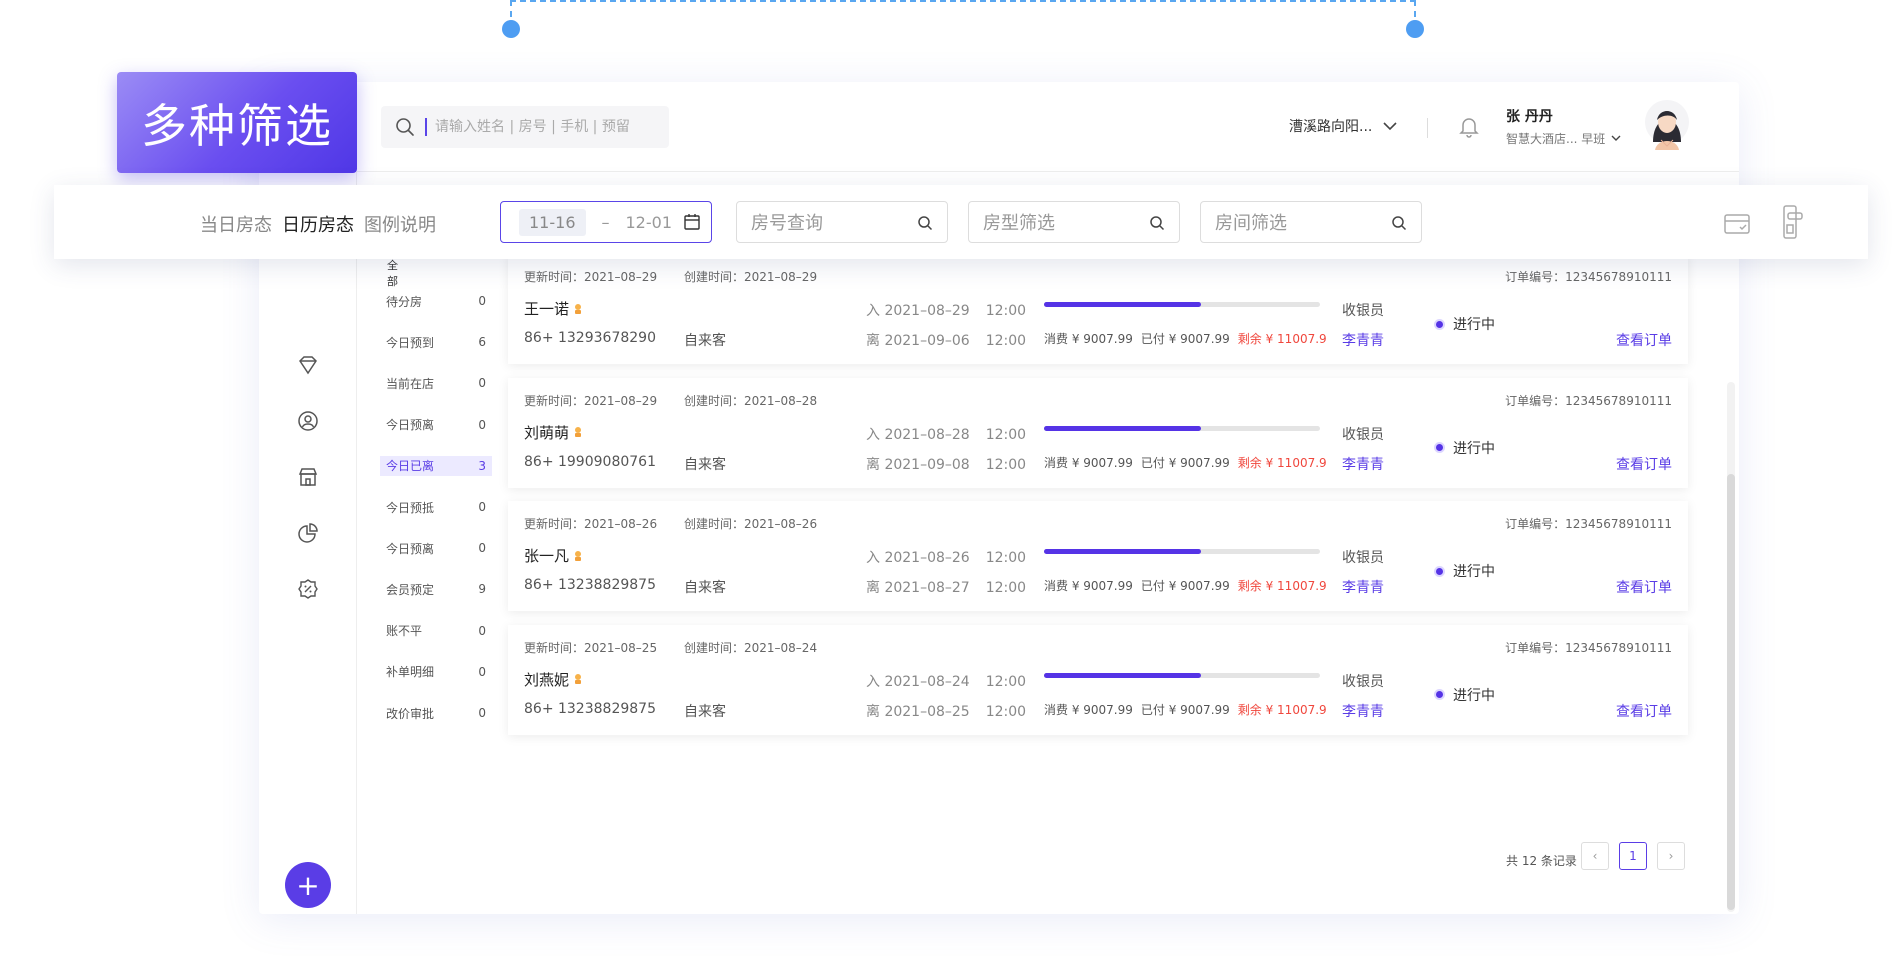 Image resolution: width=1902 pixels, height=956 pixels. What do you see at coordinates (404, 301) in the screenshot?
I see `category-label: 待分房` at bounding box center [404, 301].